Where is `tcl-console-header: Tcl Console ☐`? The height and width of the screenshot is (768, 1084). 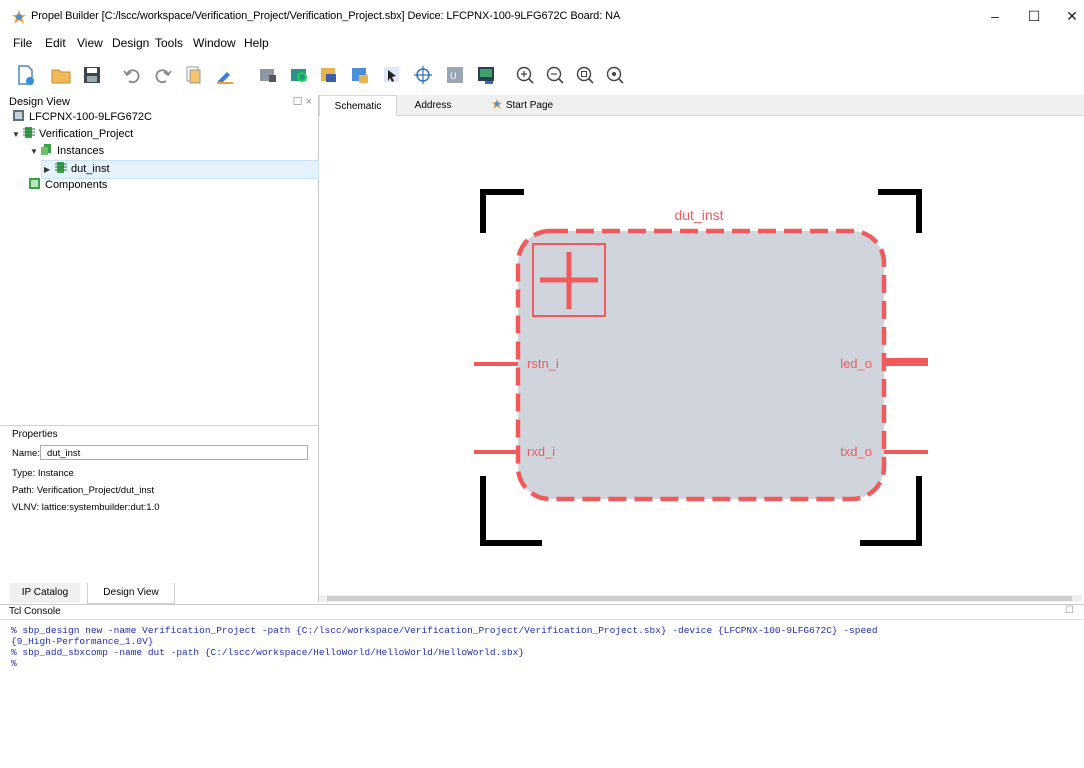
tcl-console-header: Tcl Console ☐ is located at coordinates (542, 612).